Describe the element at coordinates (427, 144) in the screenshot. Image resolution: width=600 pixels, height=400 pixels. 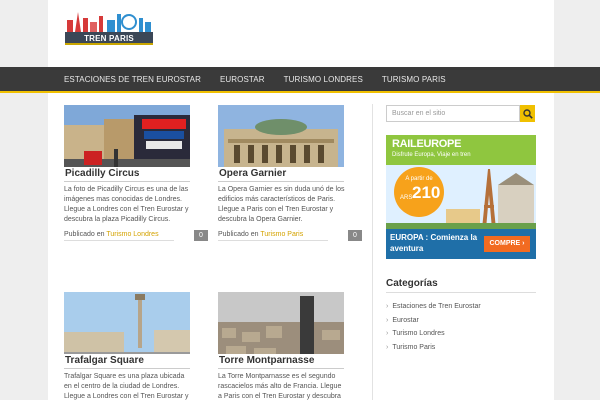
I see `ad-brand: RAILEUROPE` at that location.